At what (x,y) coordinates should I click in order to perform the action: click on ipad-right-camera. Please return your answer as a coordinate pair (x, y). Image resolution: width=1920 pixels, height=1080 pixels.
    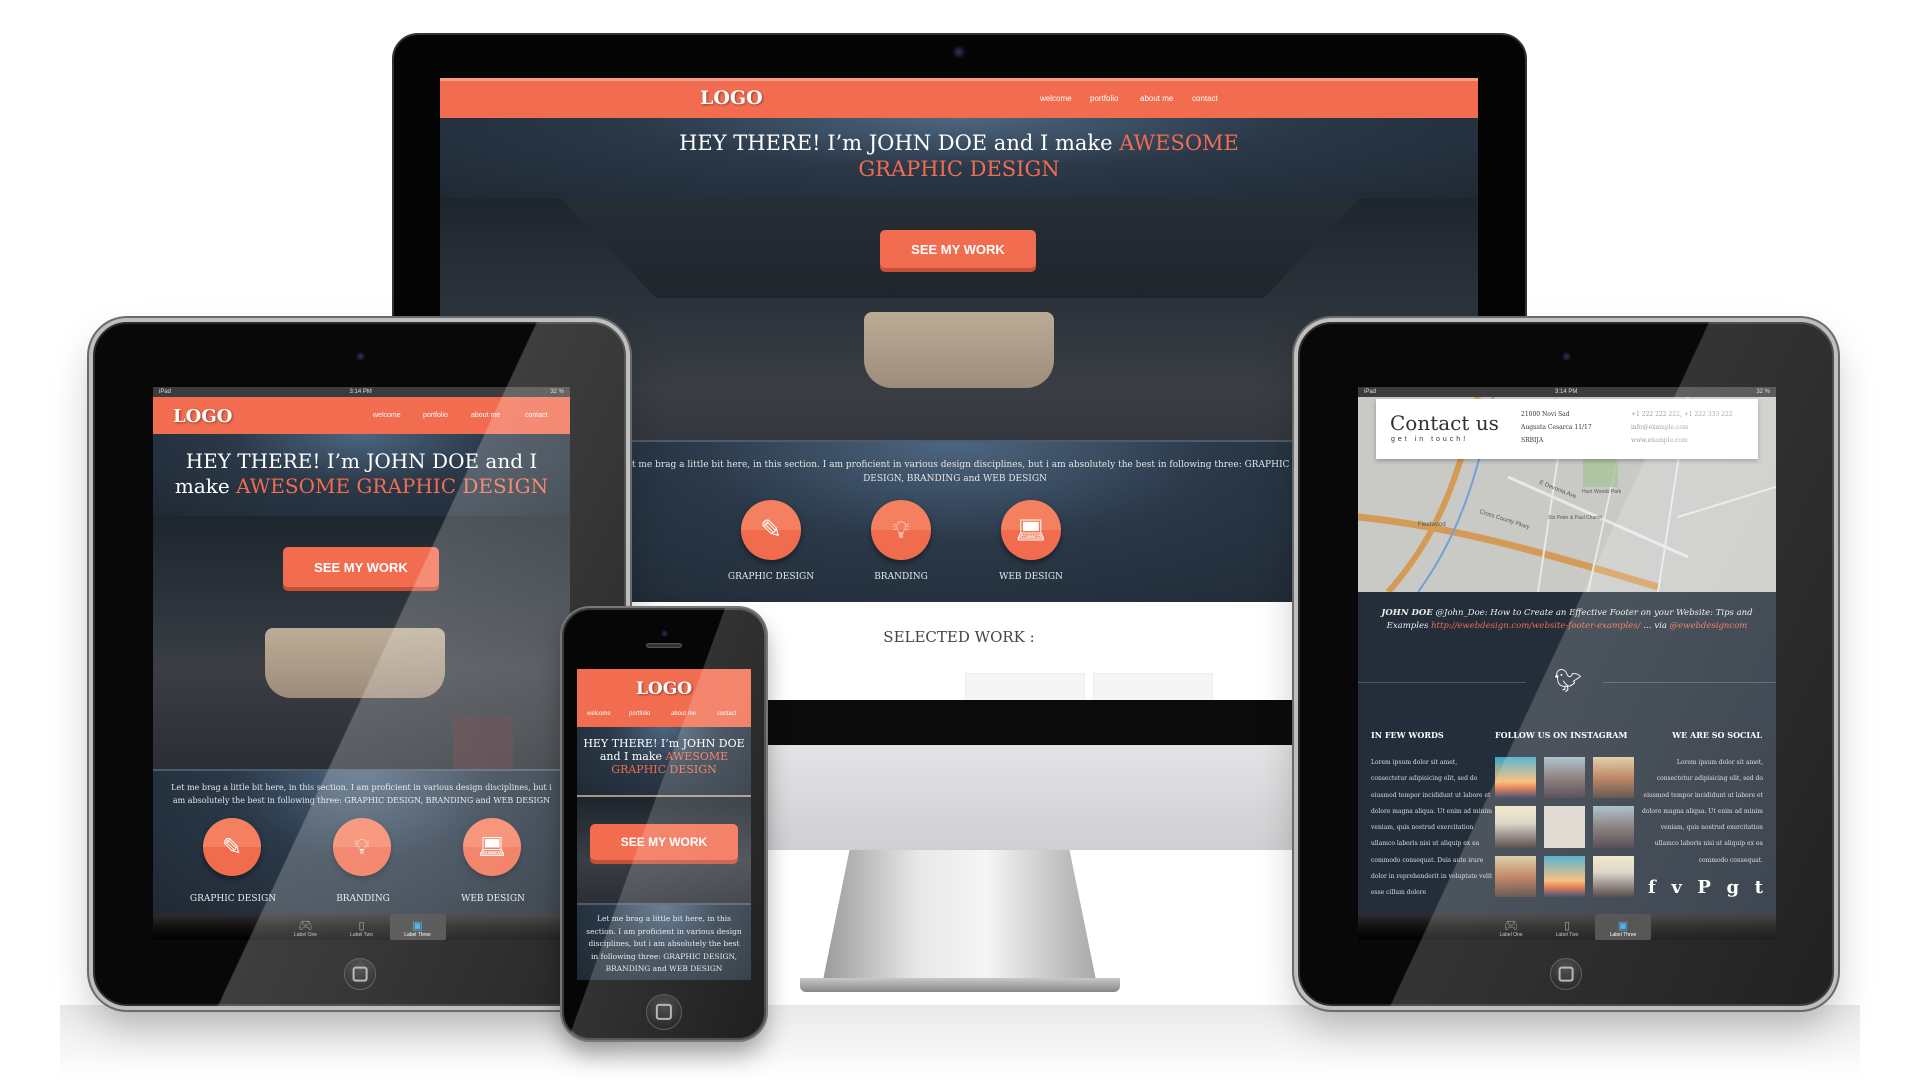
    Looking at the image, I should click on (1566, 356).